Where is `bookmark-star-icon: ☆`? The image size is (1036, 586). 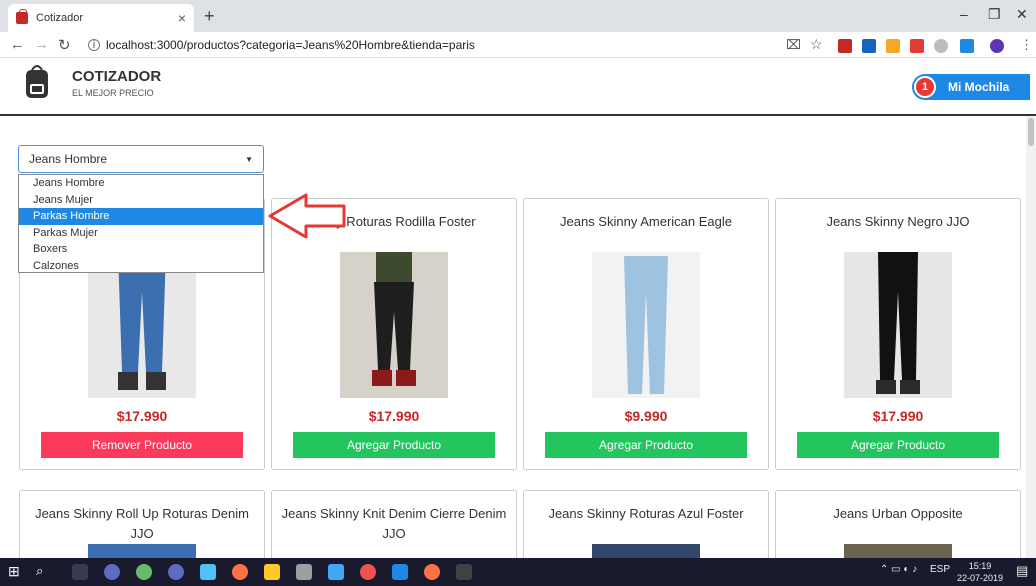
bookmark-star-icon: ☆ is located at coordinates (816, 44).